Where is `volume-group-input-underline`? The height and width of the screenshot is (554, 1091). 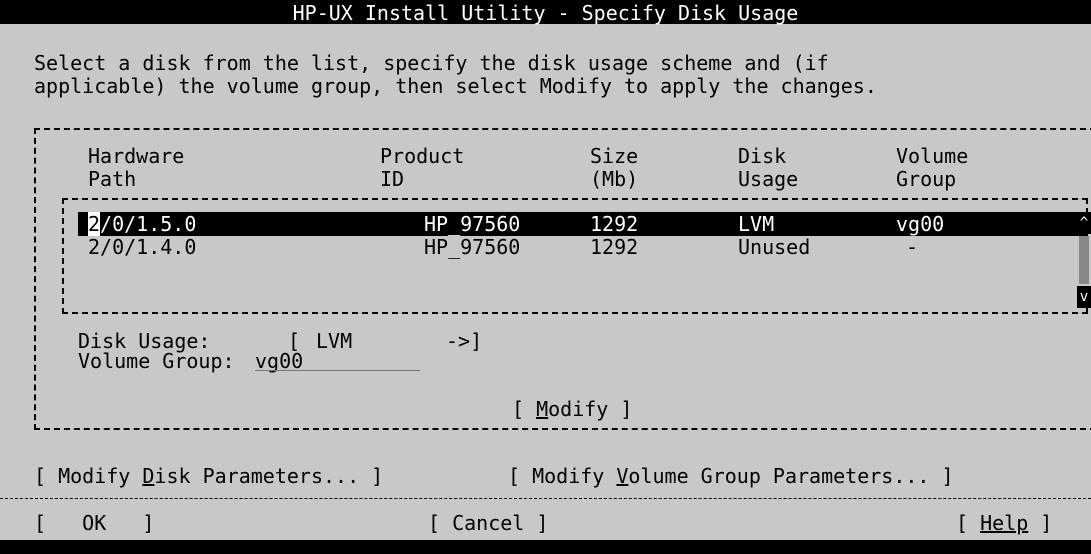
volume-group-input-underline is located at coordinates (337, 370).